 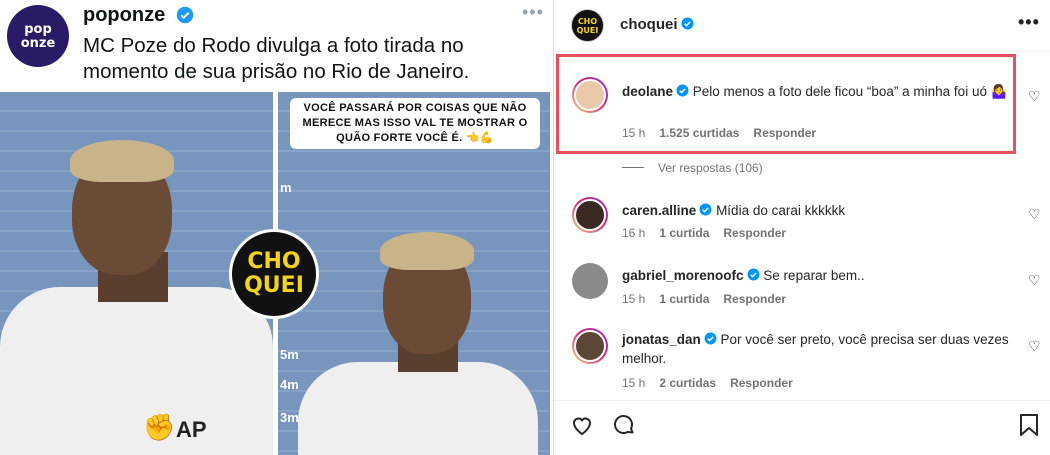 What do you see at coordinates (692, 168) in the screenshot?
I see `see-replies-link: Ver respostas (106)` at bounding box center [692, 168].